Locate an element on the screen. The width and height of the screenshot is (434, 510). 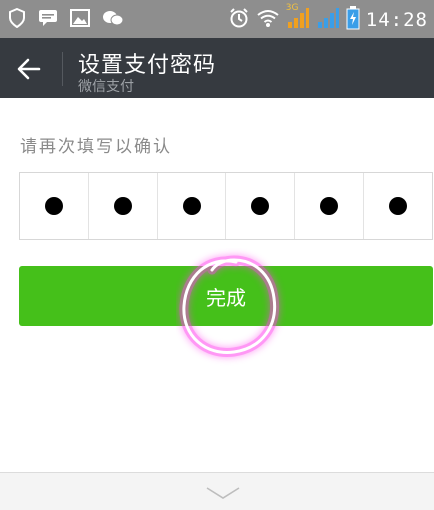
status-bar-notifications is located at coordinates (66, 19).